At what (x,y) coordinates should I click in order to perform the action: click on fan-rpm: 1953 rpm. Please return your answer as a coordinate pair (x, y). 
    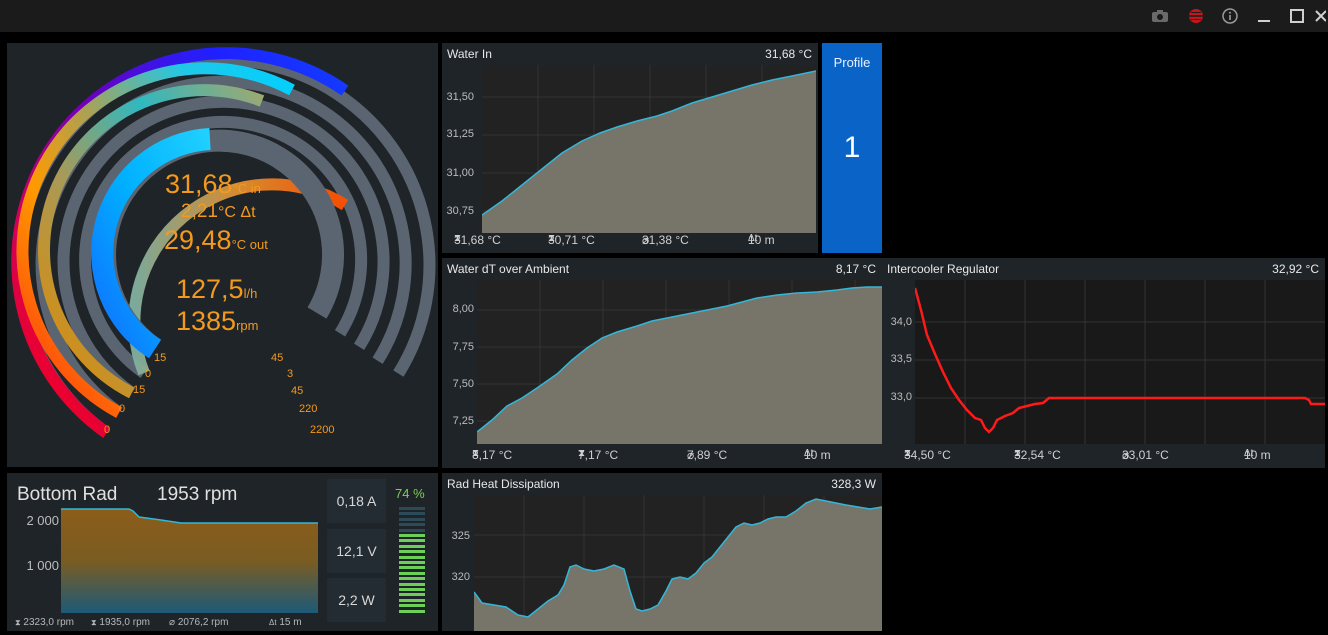
    Looking at the image, I should click on (197, 494).